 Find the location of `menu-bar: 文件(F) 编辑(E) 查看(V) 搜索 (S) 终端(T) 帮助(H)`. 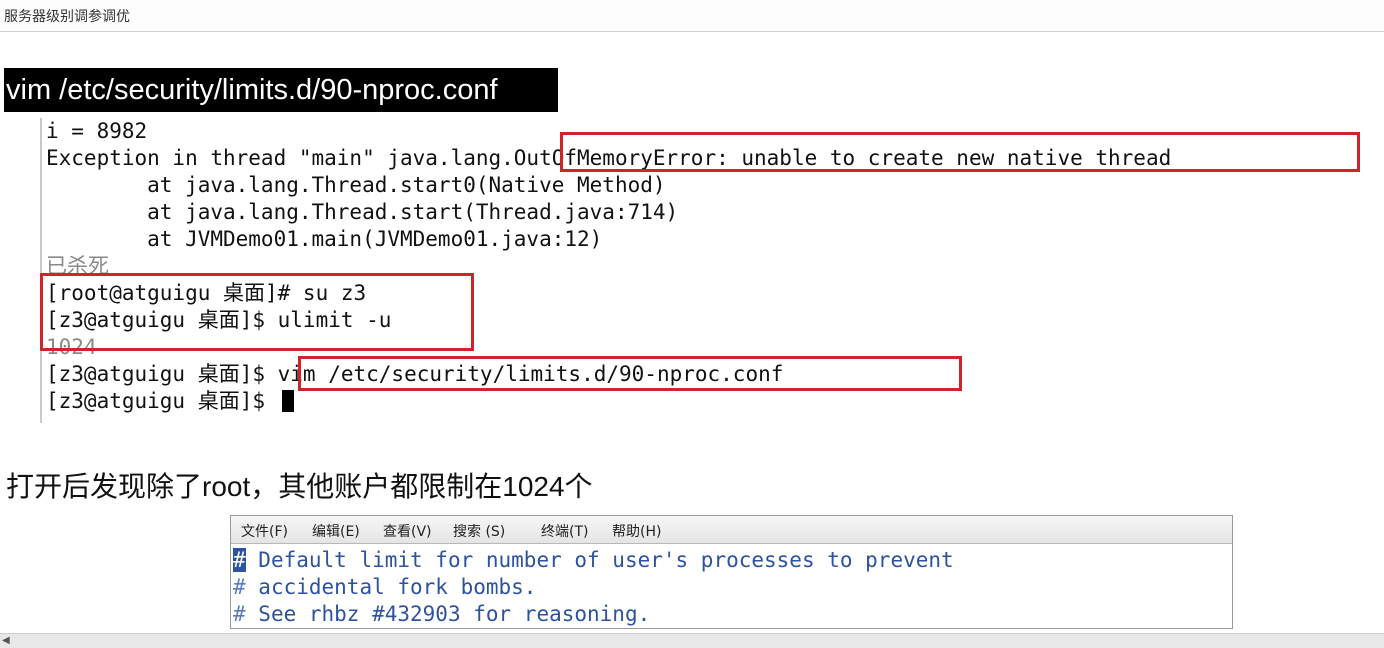

menu-bar: 文件(F) 编辑(E) 查看(V) 搜索 (S) 终端(T) 帮助(H) is located at coordinates (731, 530).